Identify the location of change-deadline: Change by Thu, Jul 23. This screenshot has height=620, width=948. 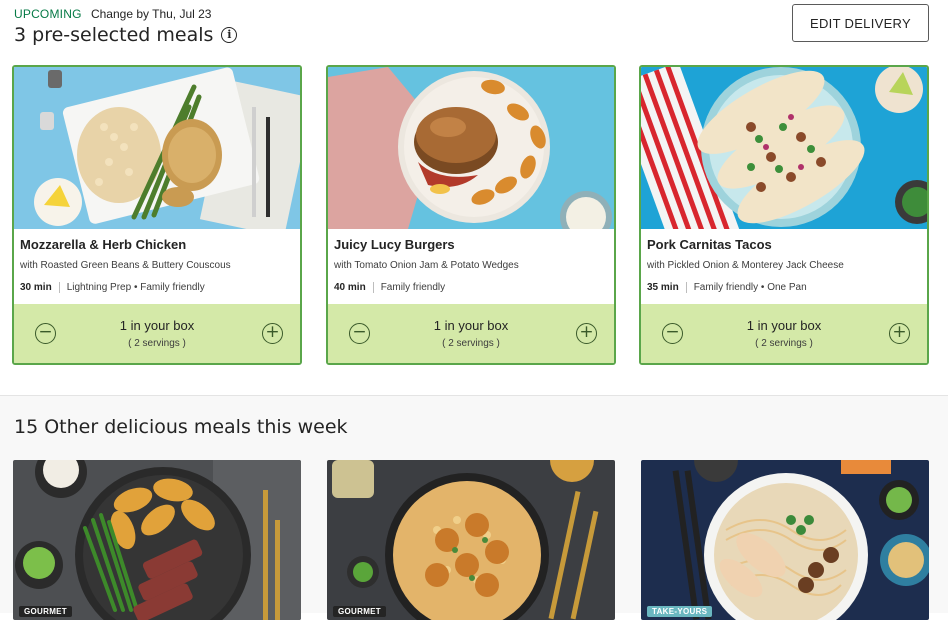
(151, 14).